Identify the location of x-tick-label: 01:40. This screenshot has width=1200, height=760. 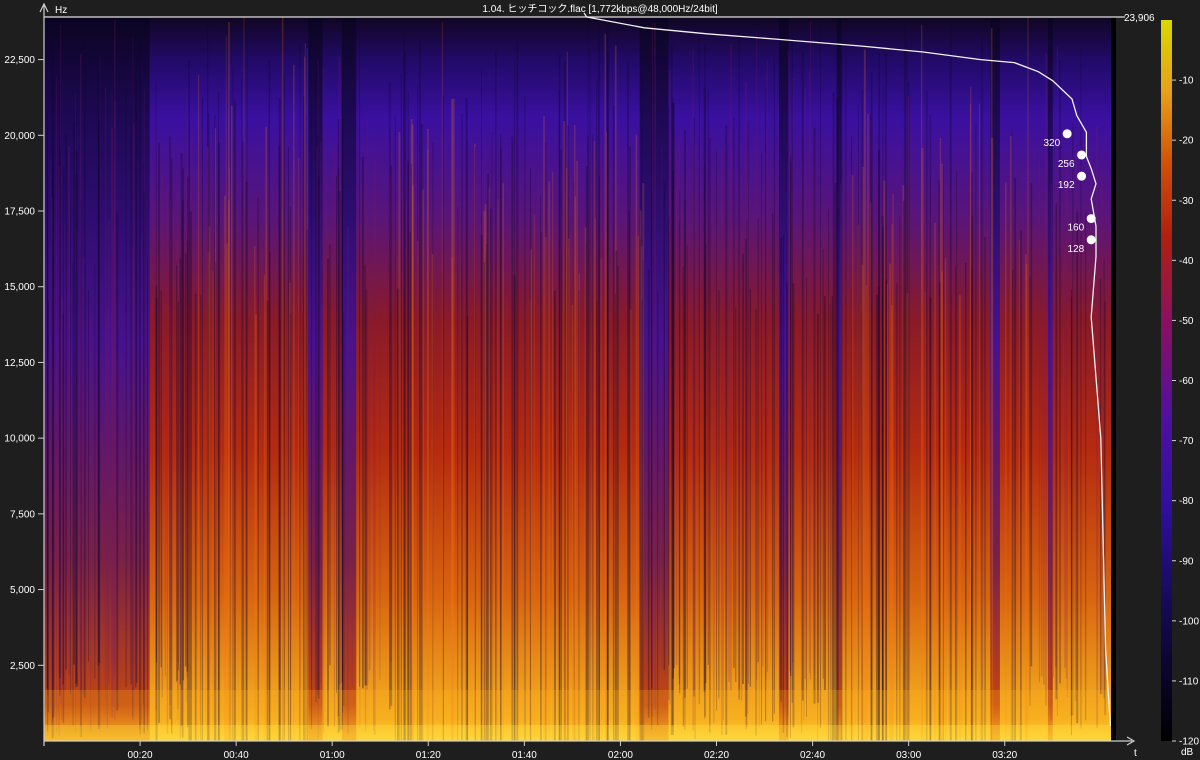
(524, 755).